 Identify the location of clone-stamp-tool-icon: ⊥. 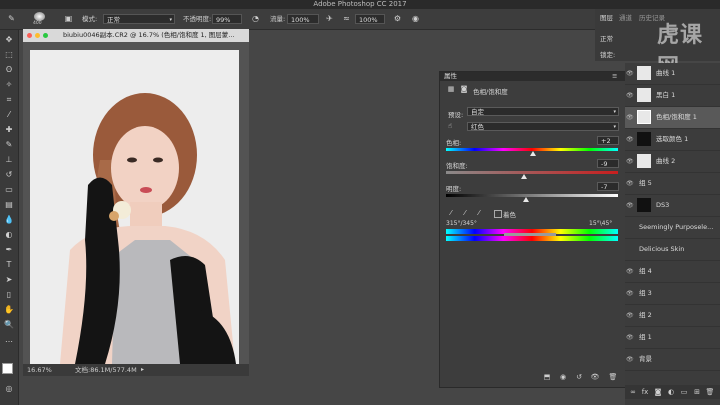
(9, 160).